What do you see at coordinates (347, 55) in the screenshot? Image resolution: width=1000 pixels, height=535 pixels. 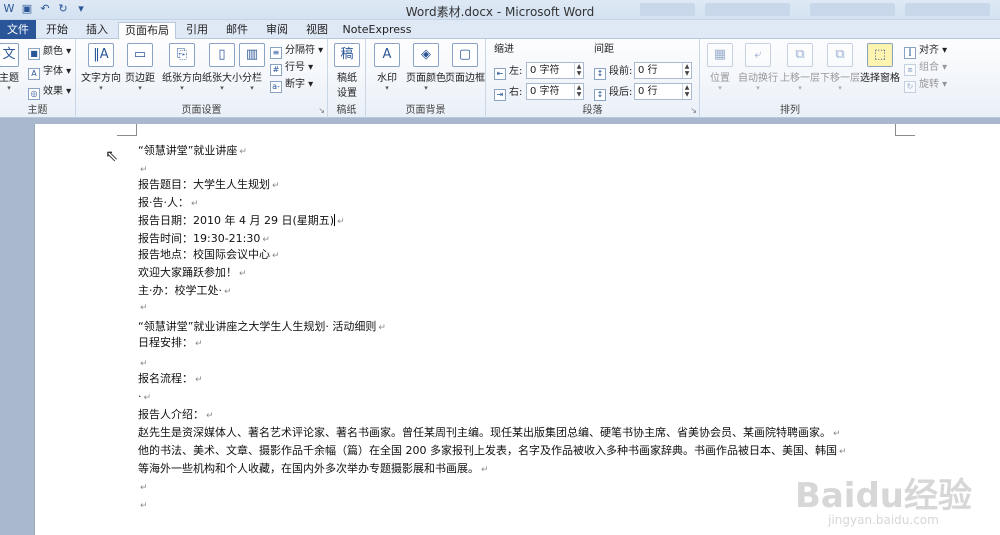 I see `draft-paper-icon: 稿` at bounding box center [347, 55].